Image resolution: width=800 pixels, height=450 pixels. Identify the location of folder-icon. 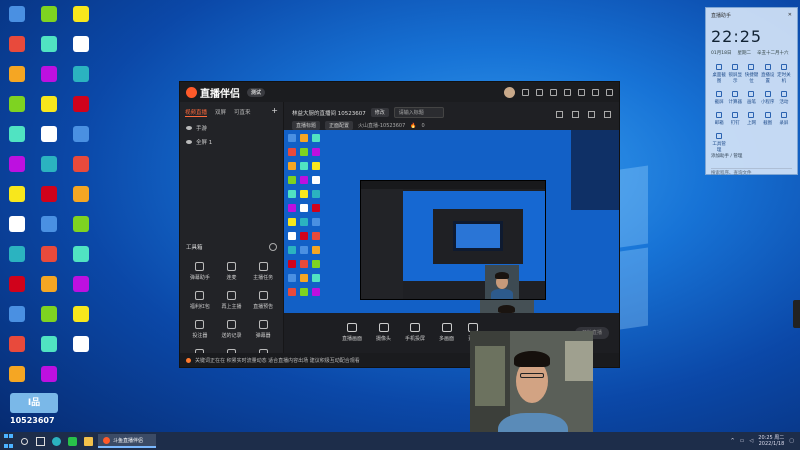
(88, 441).